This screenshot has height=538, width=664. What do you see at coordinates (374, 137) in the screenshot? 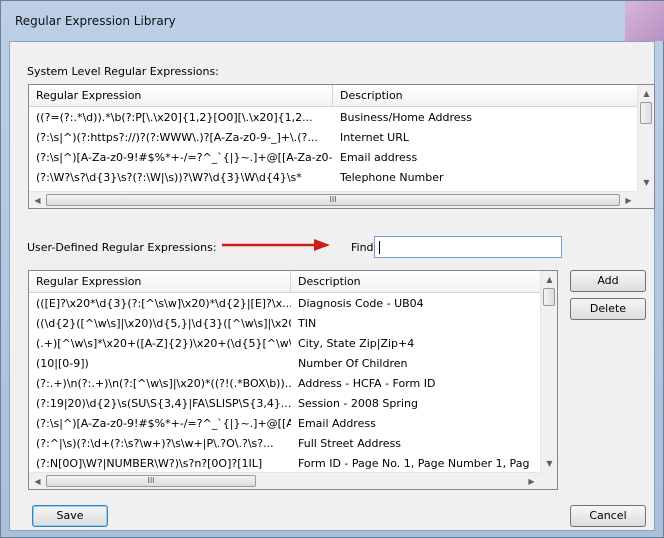
I see `description-cell: Internet URL` at bounding box center [374, 137].